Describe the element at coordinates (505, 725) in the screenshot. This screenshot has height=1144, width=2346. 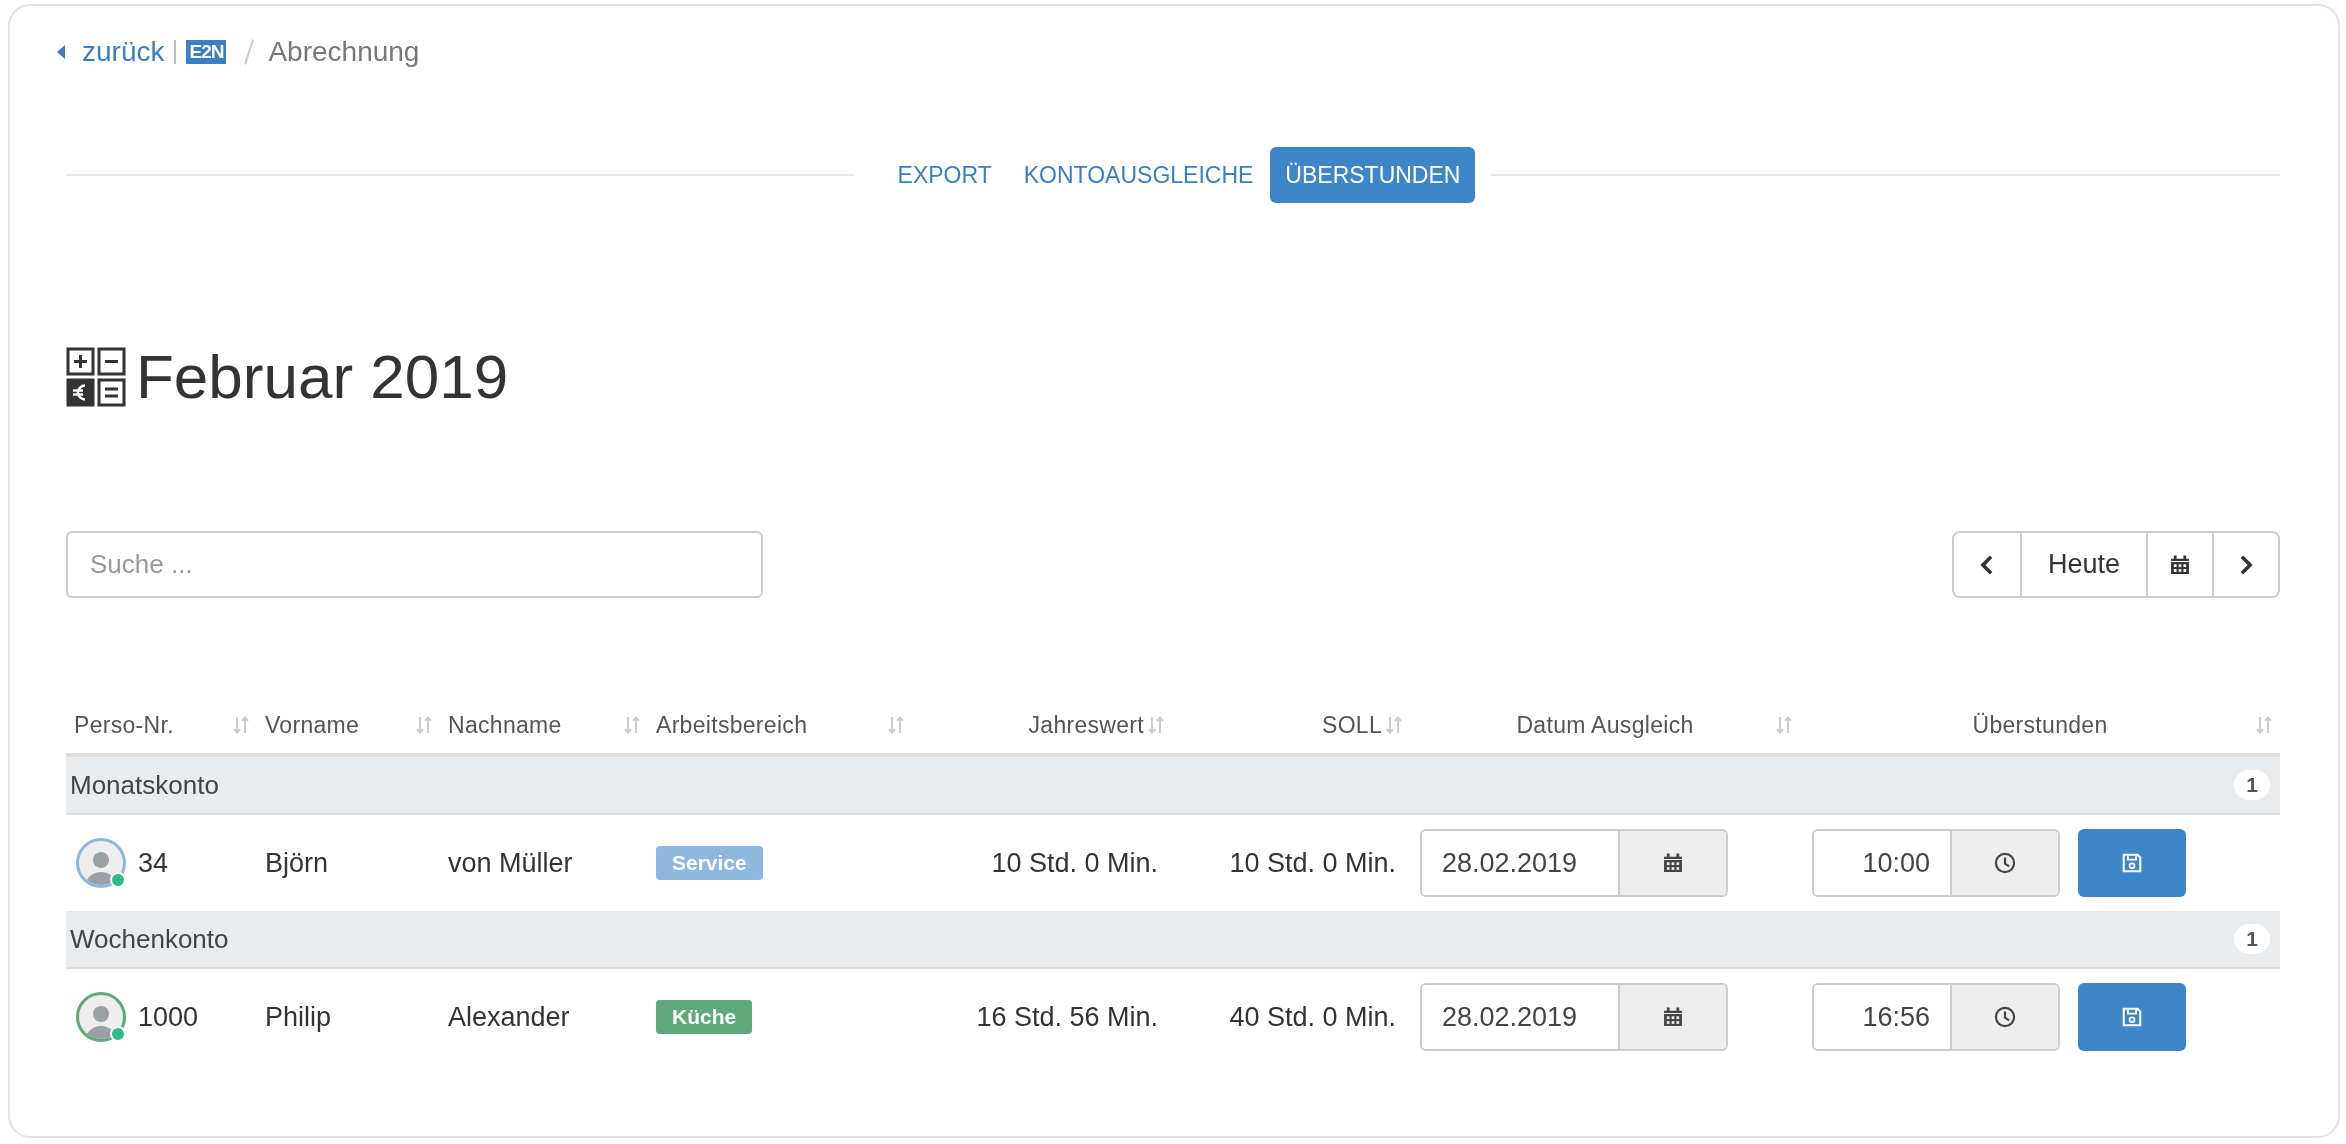
I see `column-header: Nachname` at that location.